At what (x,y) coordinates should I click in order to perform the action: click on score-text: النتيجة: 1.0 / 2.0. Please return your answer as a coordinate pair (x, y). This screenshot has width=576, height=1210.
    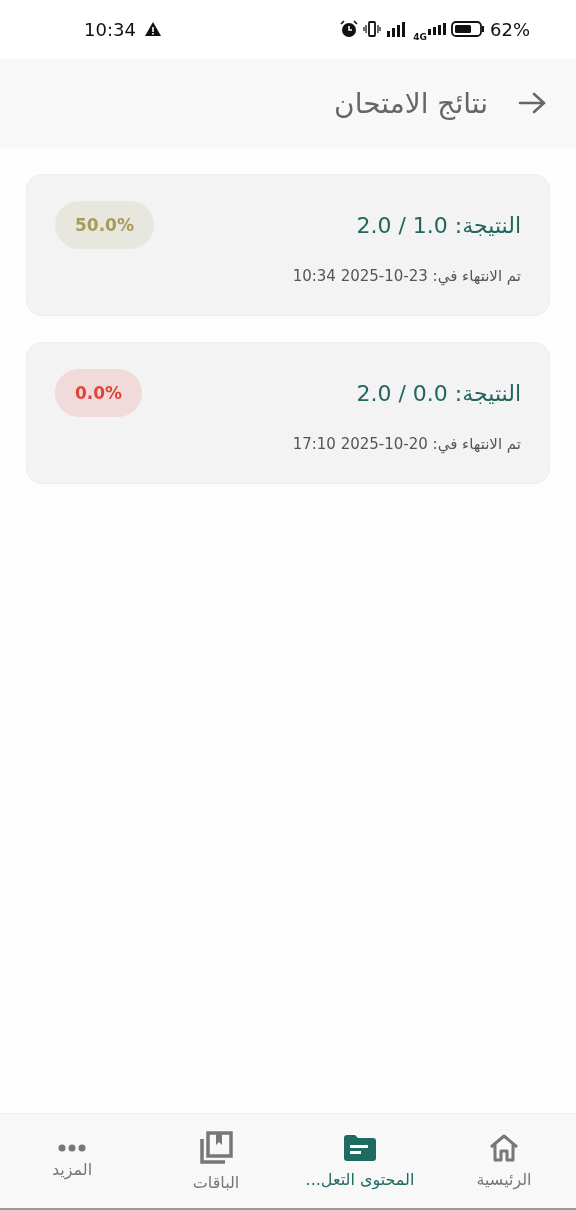
    Looking at the image, I should click on (438, 225).